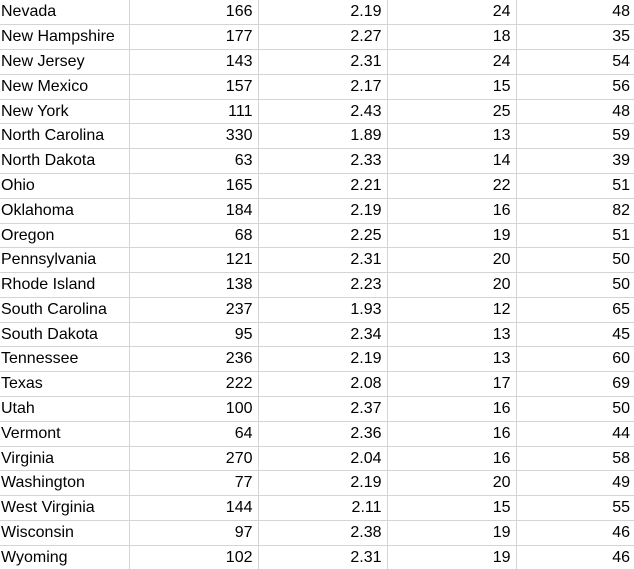 The width and height of the screenshot is (634, 570). I want to click on cell-col4: 25, so click(452, 112).